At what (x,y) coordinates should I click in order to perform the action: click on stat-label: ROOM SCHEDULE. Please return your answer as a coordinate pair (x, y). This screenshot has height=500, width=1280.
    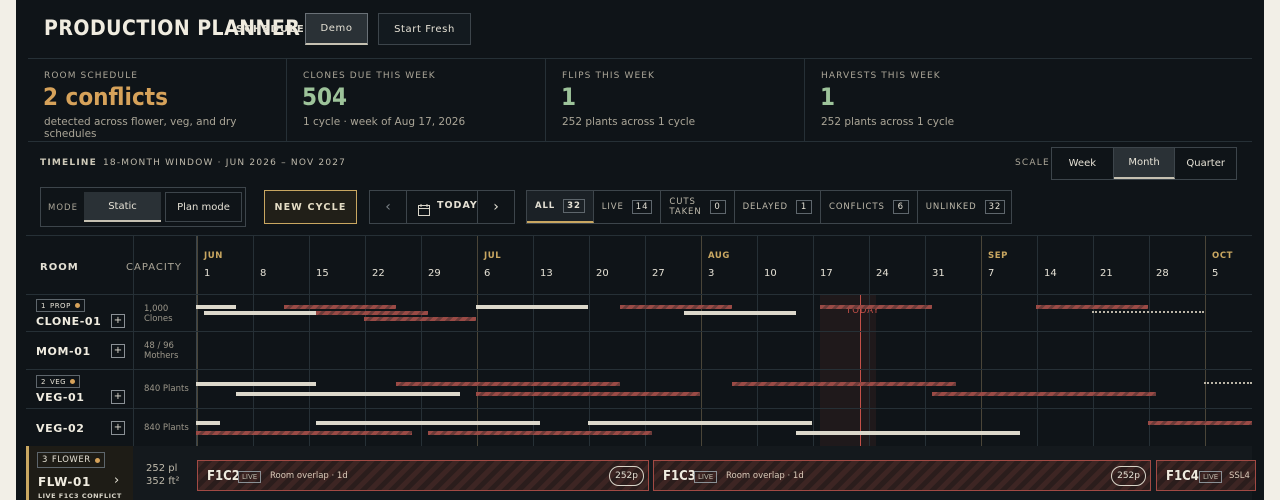
    Looking at the image, I should click on (91, 76).